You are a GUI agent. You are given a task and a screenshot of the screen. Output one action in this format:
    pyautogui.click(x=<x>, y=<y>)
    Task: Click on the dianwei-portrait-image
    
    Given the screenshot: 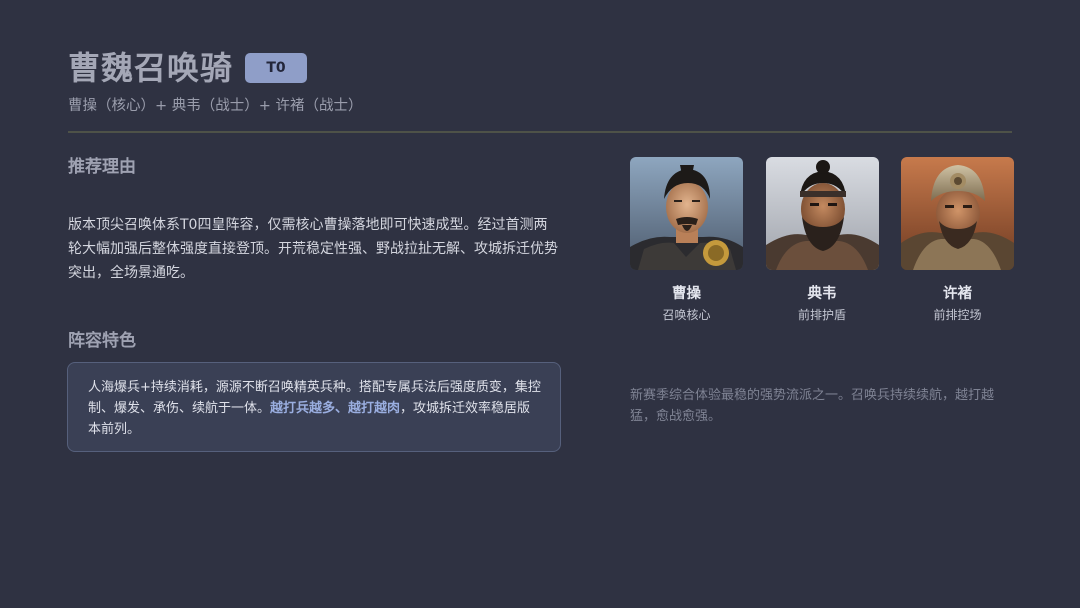 What is the action you would take?
    pyautogui.click(x=822, y=213)
    